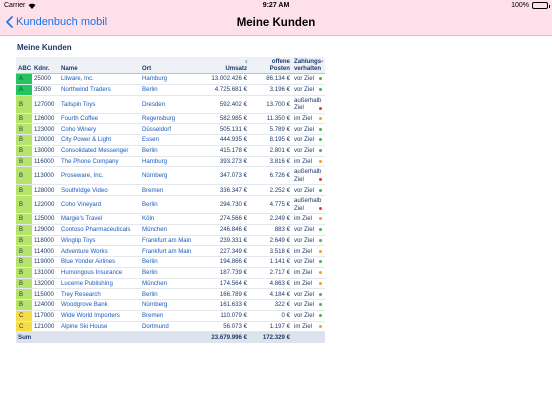  Describe the element at coordinates (270, 337) in the screenshot. I see `sum-posten: 172.329 €` at that location.